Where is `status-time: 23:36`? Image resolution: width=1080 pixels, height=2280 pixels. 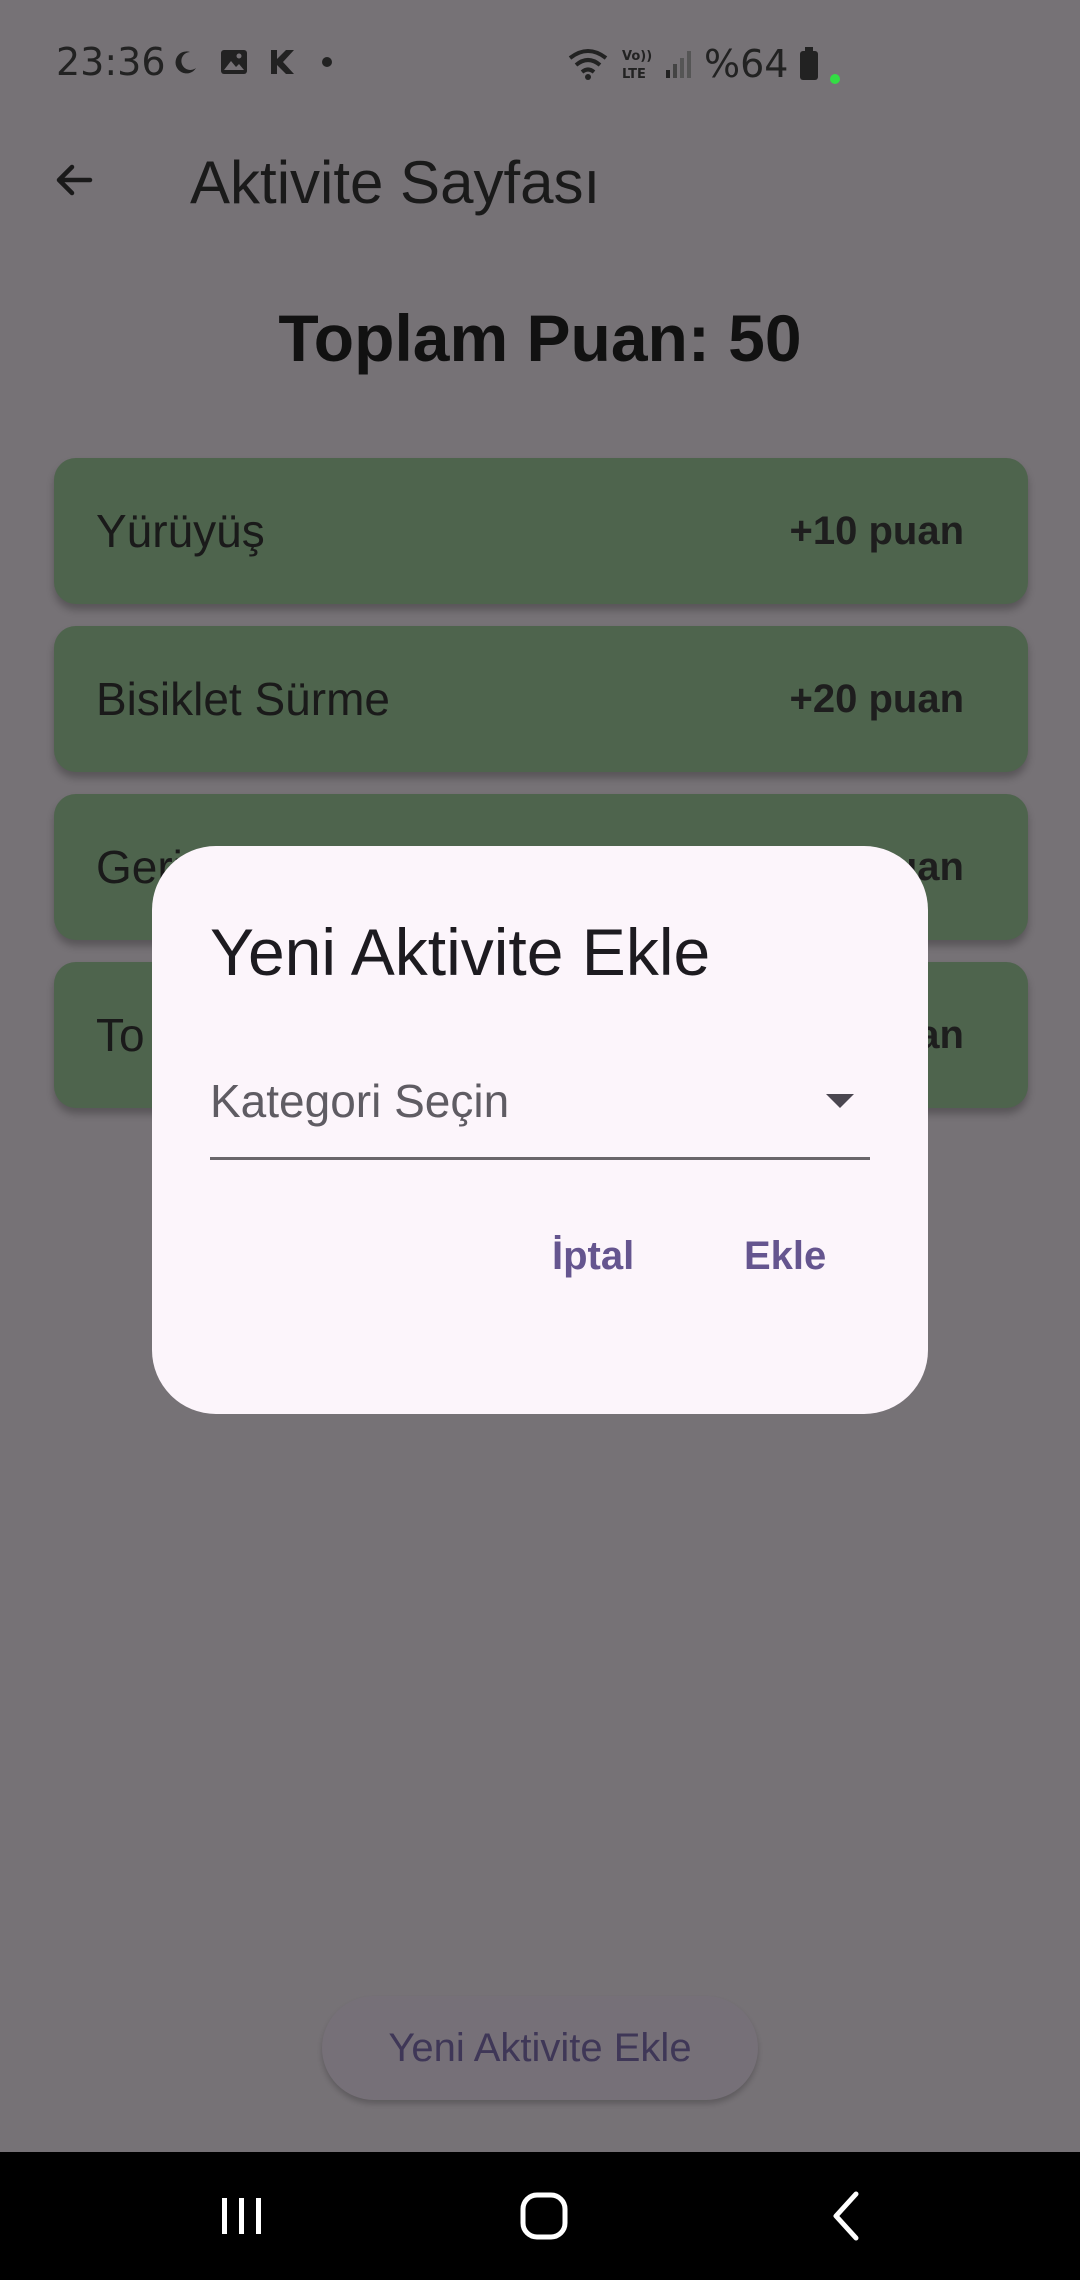
status-time: 23:36 is located at coordinates (111, 62).